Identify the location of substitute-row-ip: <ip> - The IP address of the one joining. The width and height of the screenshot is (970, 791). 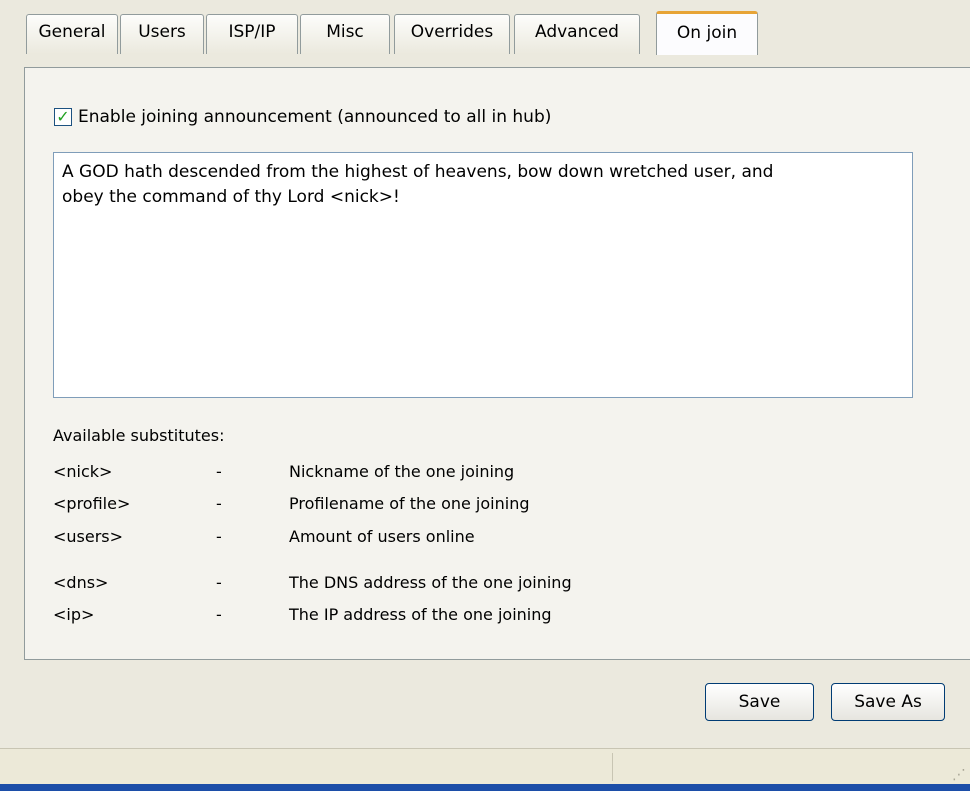
(363, 617).